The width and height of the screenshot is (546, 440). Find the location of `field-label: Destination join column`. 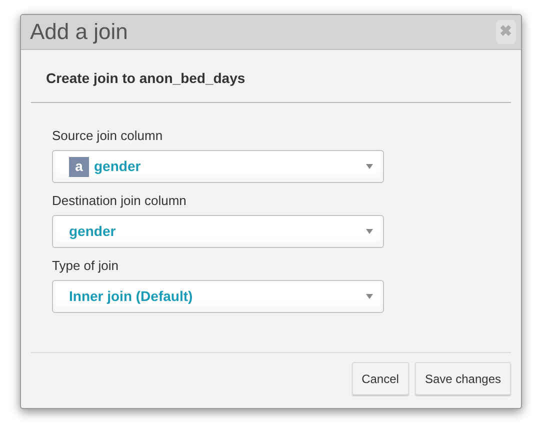

field-label: Destination join column is located at coordinates (119, 200).